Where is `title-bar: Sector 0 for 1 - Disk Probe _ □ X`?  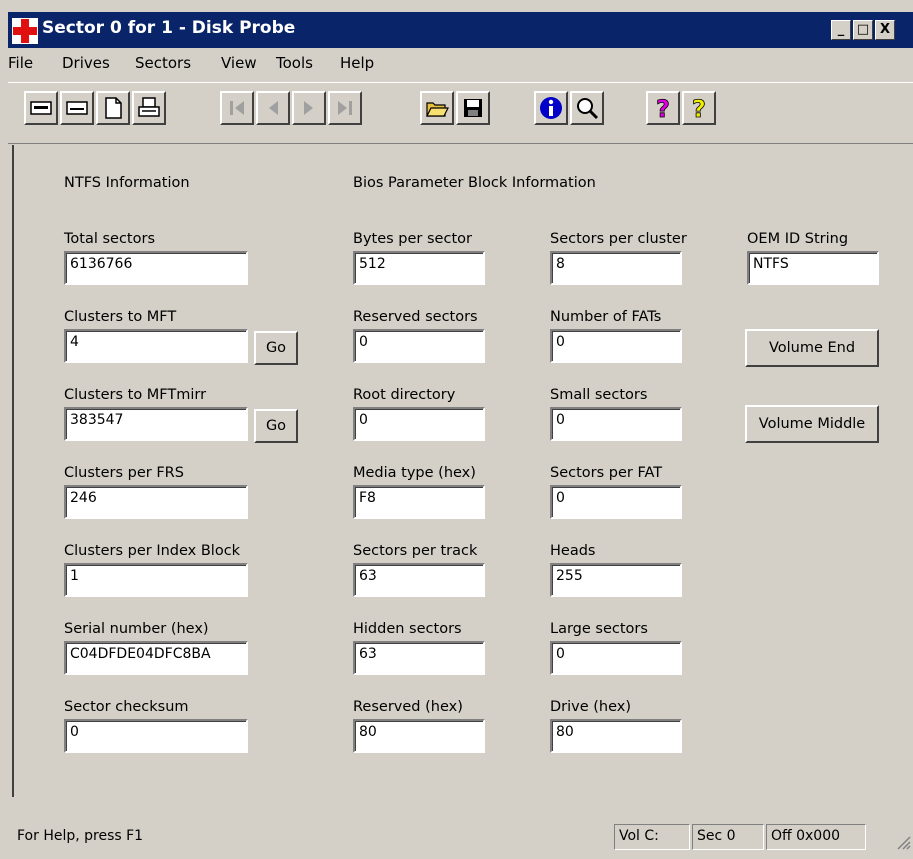
title-bar: Sector 0 for 1 - Disk Probe _ □ X is located at coordinates (460, 30).